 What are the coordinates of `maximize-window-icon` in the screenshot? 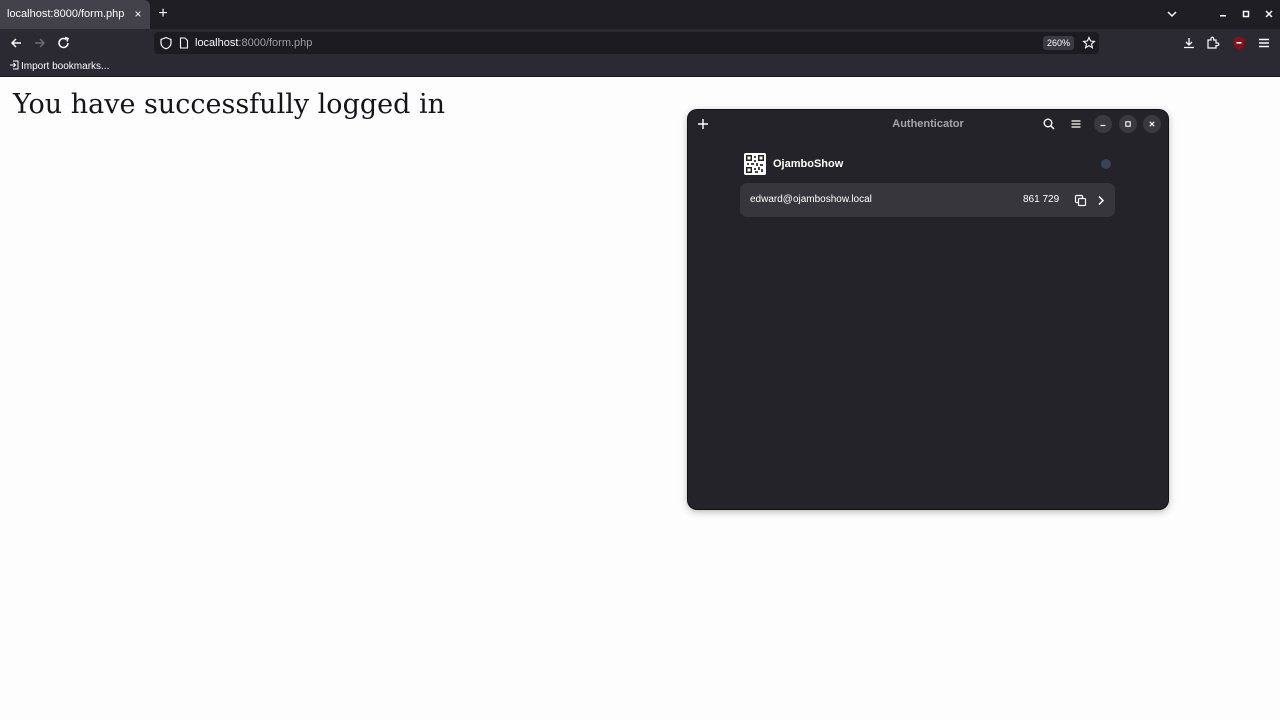 It's located at (1246, 14).